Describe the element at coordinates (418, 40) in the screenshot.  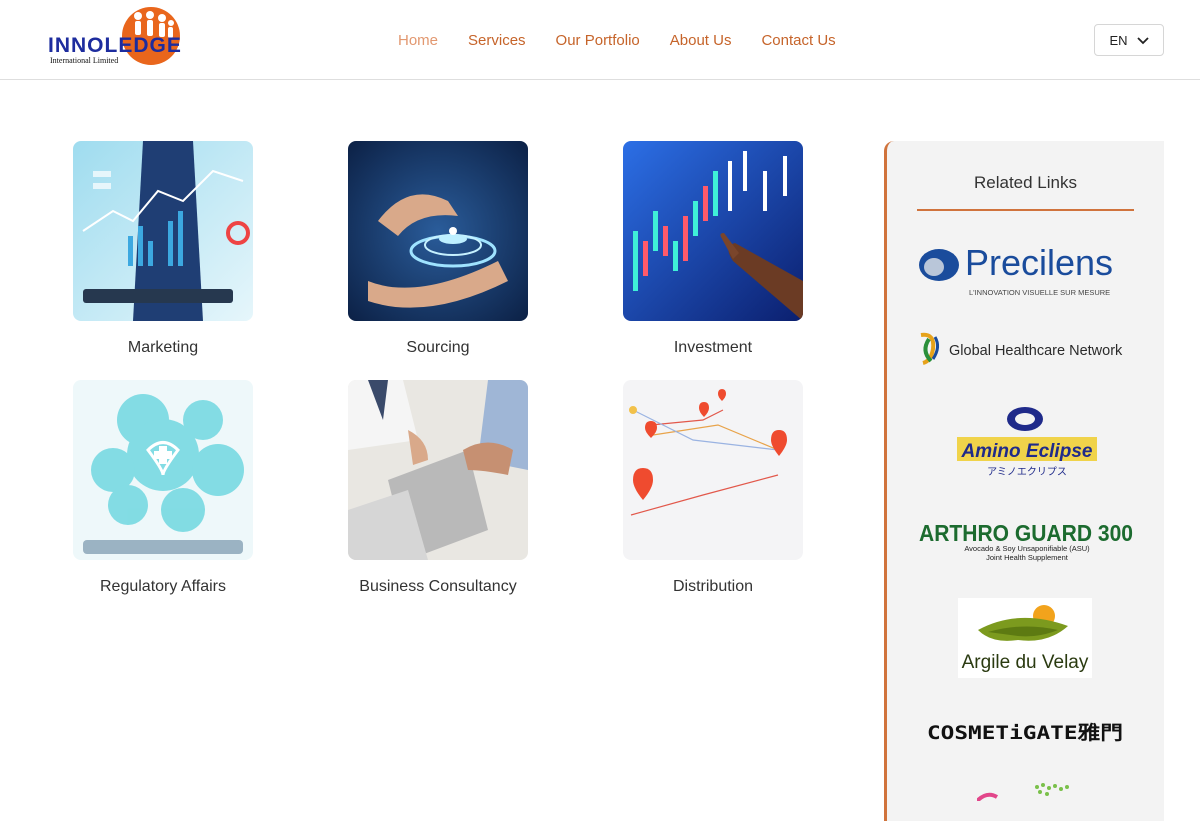
I see `nav-home: Home` at that location.